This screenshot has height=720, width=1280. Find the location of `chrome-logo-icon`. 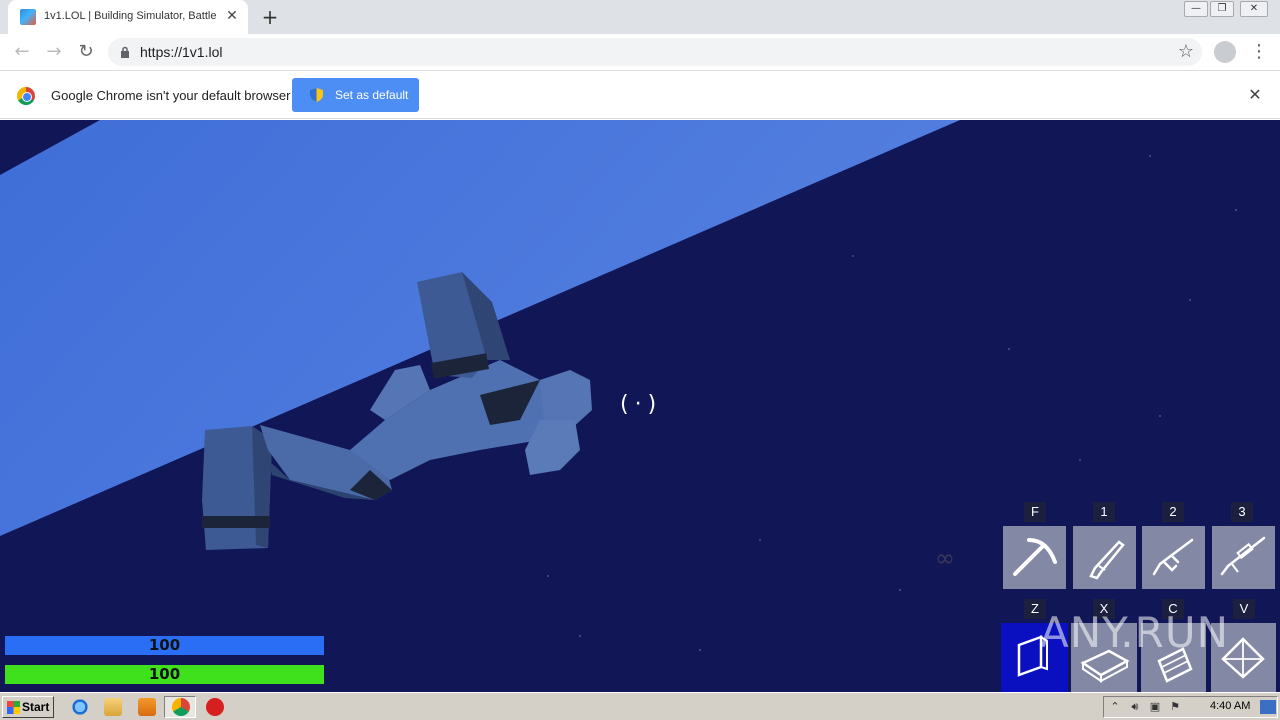

chrome-logo-icon is located at coordinates (26, 96).